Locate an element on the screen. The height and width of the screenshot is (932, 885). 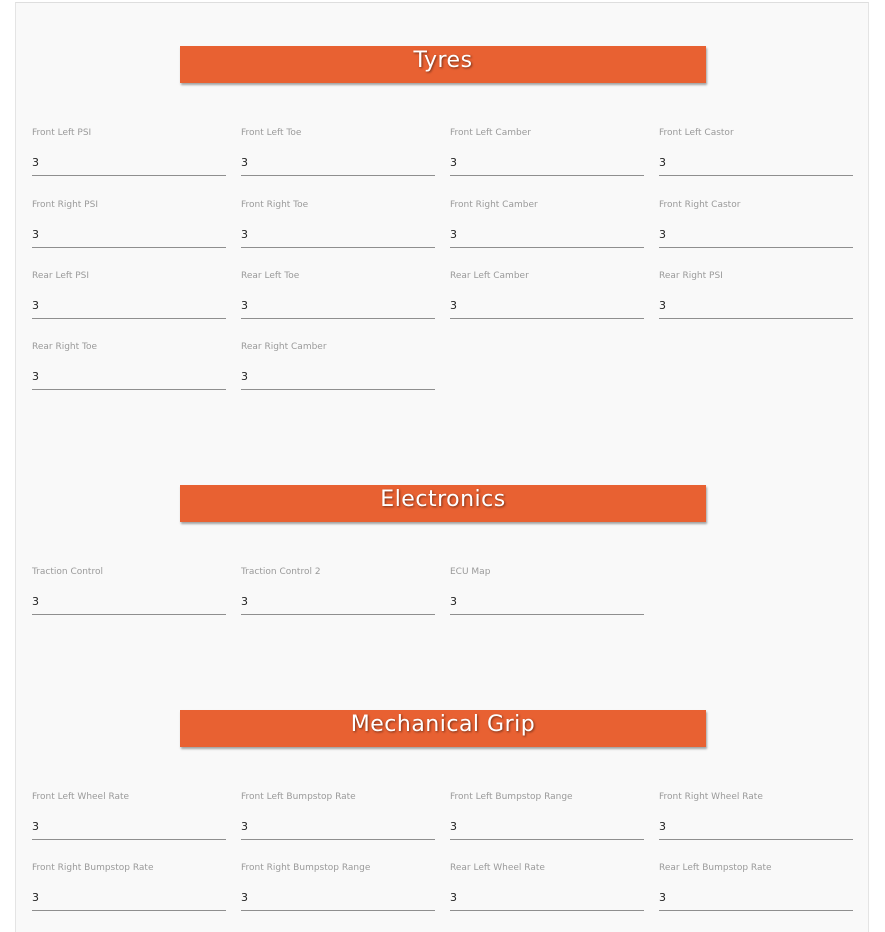
field-front-left-camber: Front Left Camber is located at coordinates (547, 156).